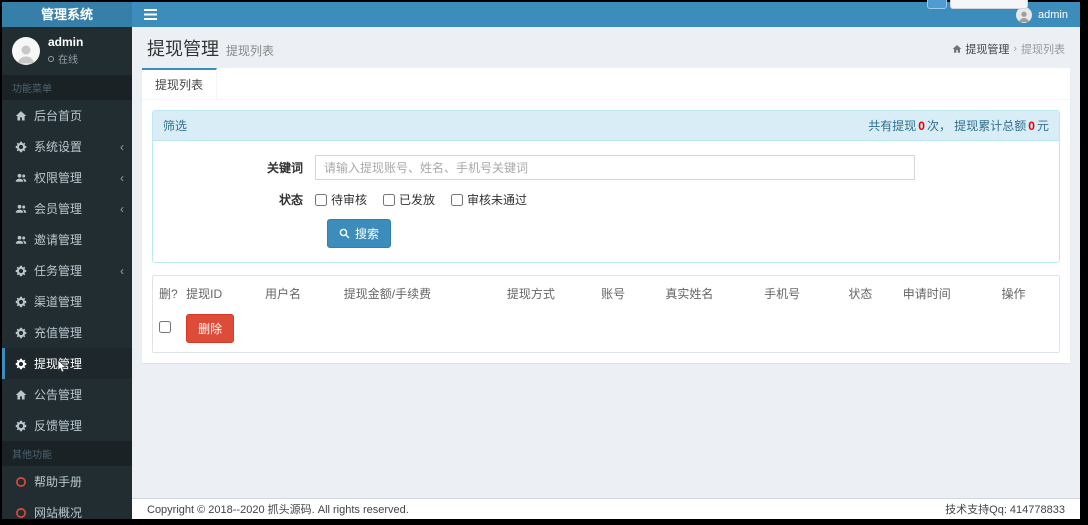  What do you see at coordinates (180, 83) in the screenshot?
I see `tab-withdrawal-list: 提现列表` at bounding box center [180, 83].